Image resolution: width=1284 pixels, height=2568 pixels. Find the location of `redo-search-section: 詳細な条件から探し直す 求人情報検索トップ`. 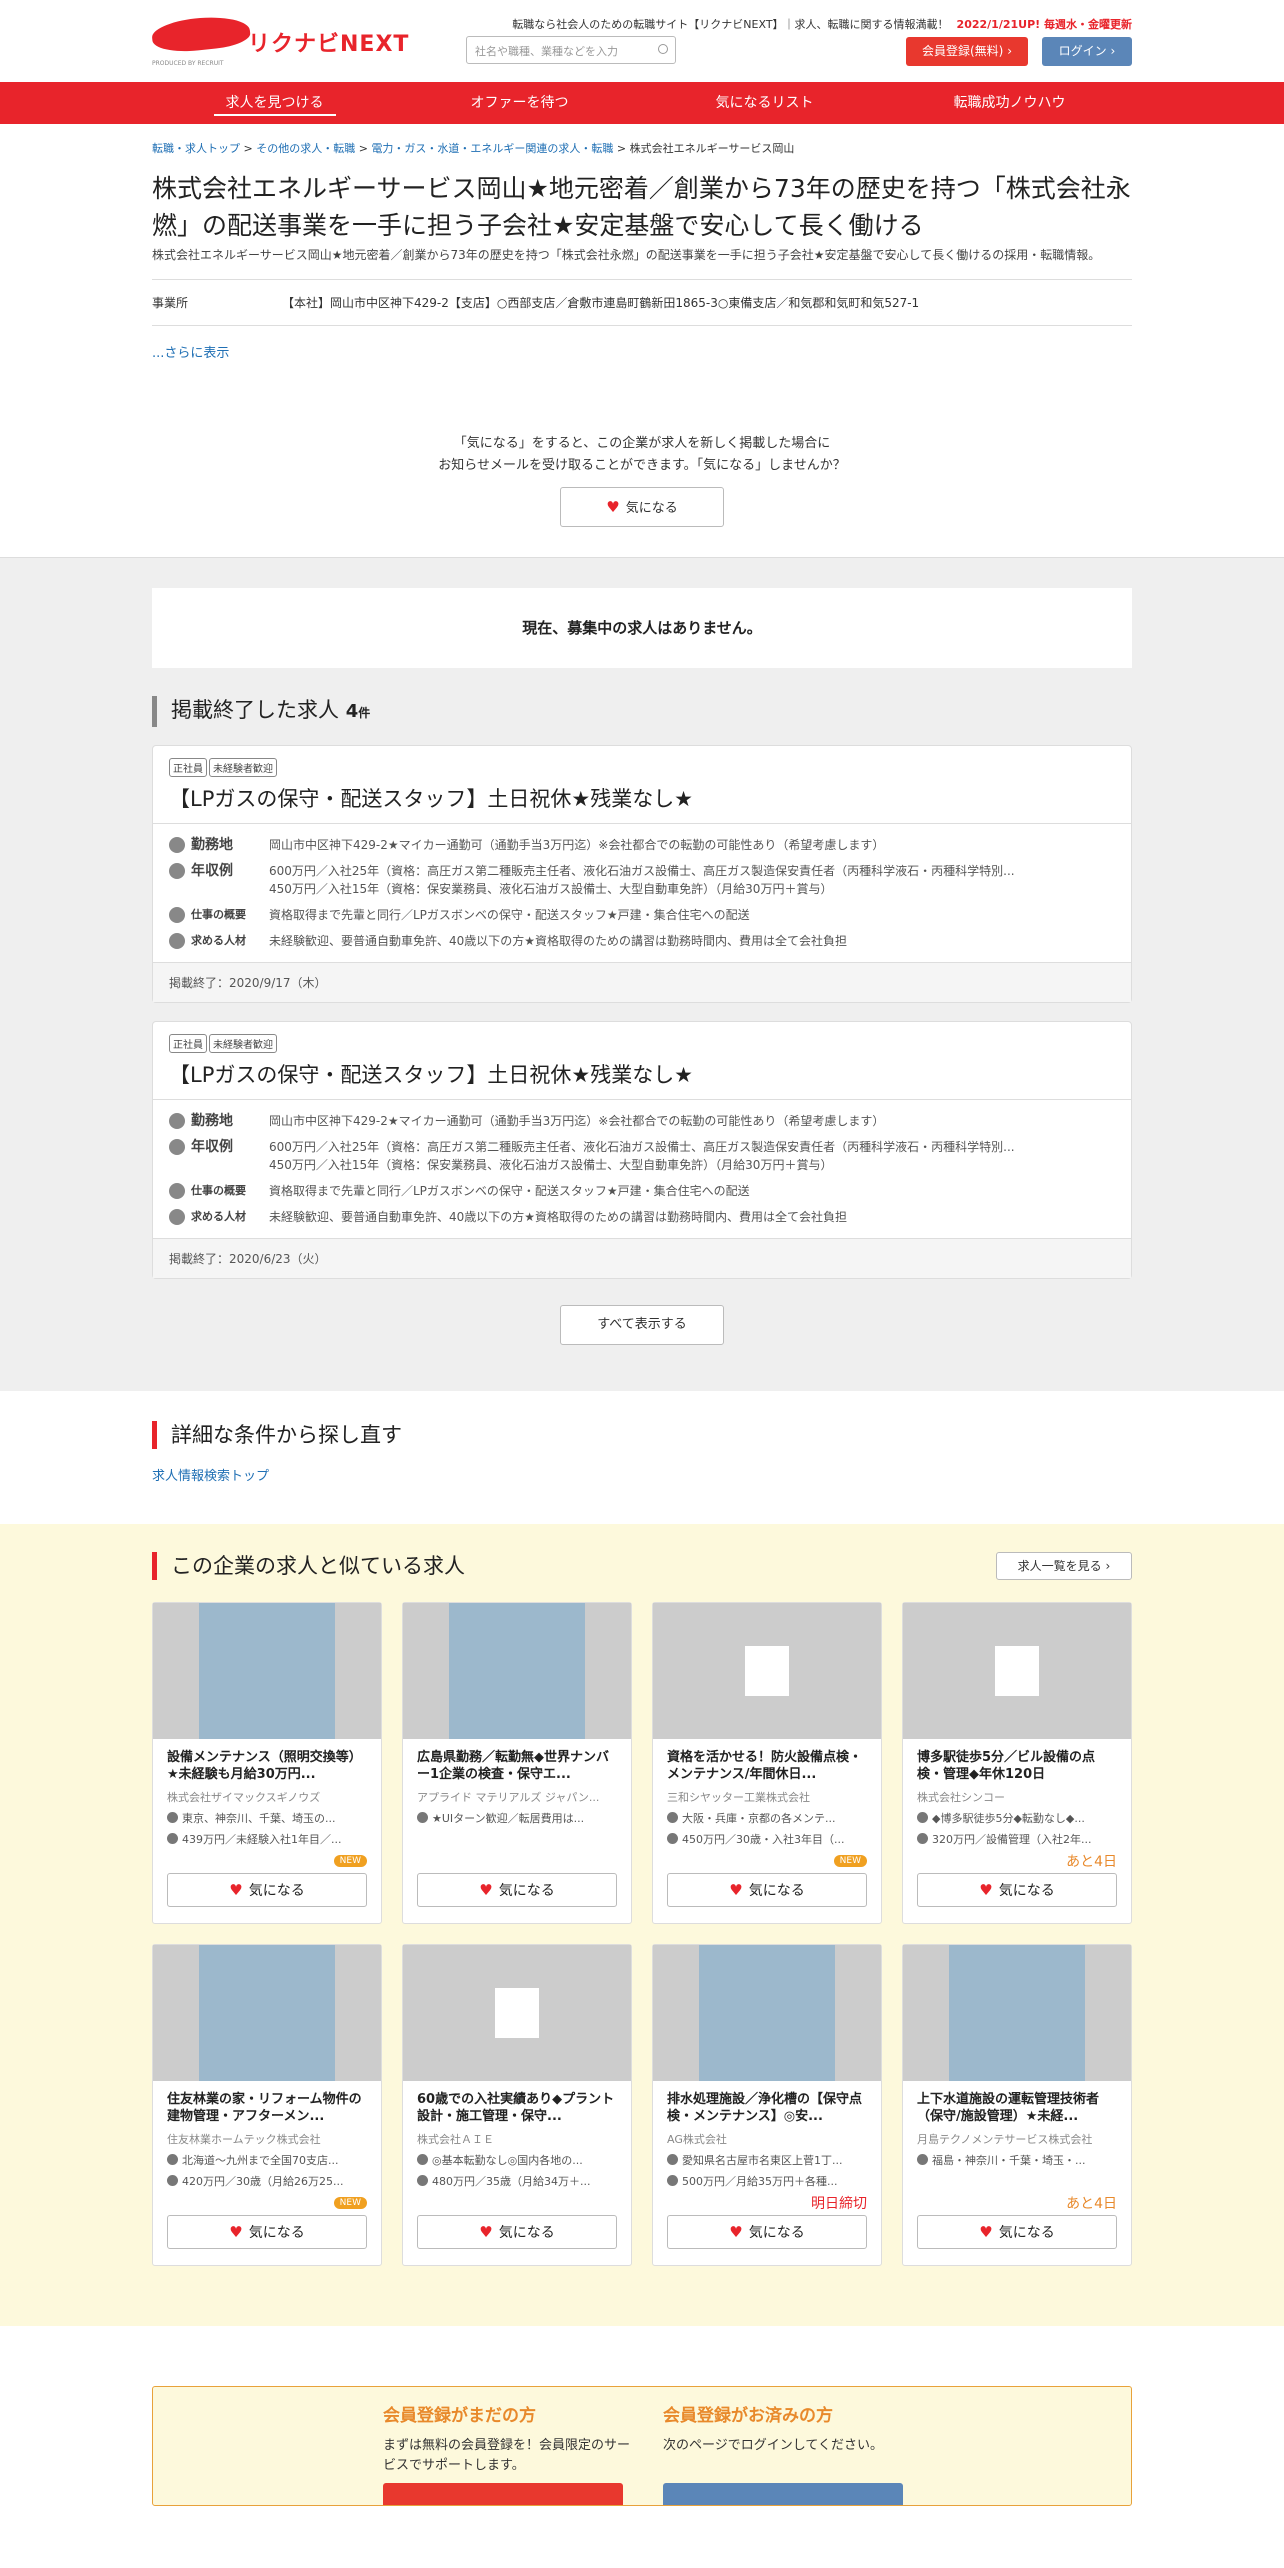

redo-search-section: 詳細な条件から探し直す 求人情報検索トップ is located at coordinates (642, 1457).